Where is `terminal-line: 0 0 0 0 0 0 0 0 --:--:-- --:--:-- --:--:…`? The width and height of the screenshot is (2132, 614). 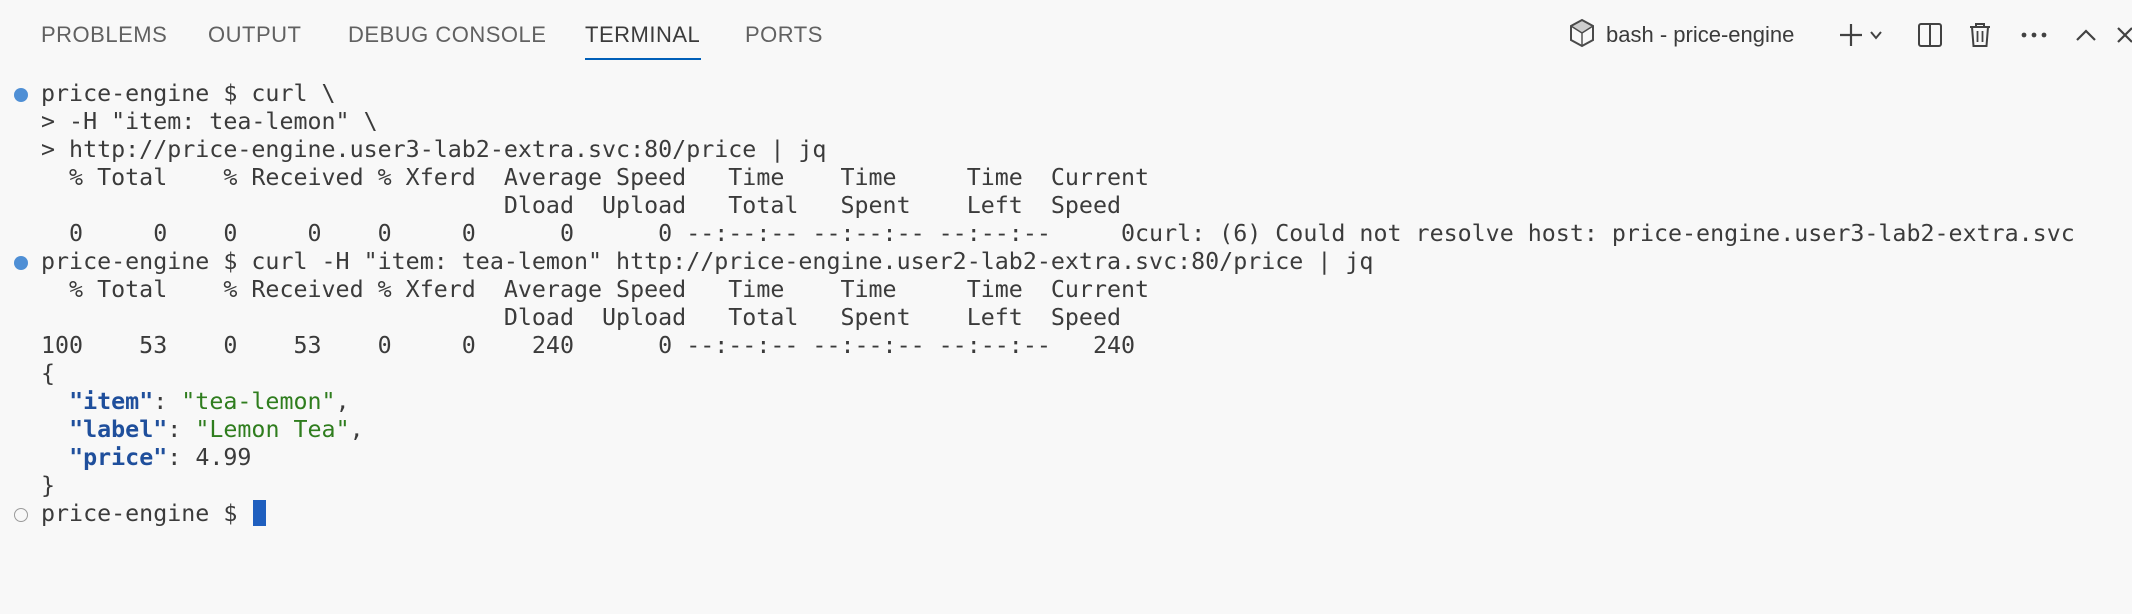 terminal-line: 0 0 0 0 0 0 0 0 --:--:-- --:--:-- --:--:… is located at coordinates (1058, 233).